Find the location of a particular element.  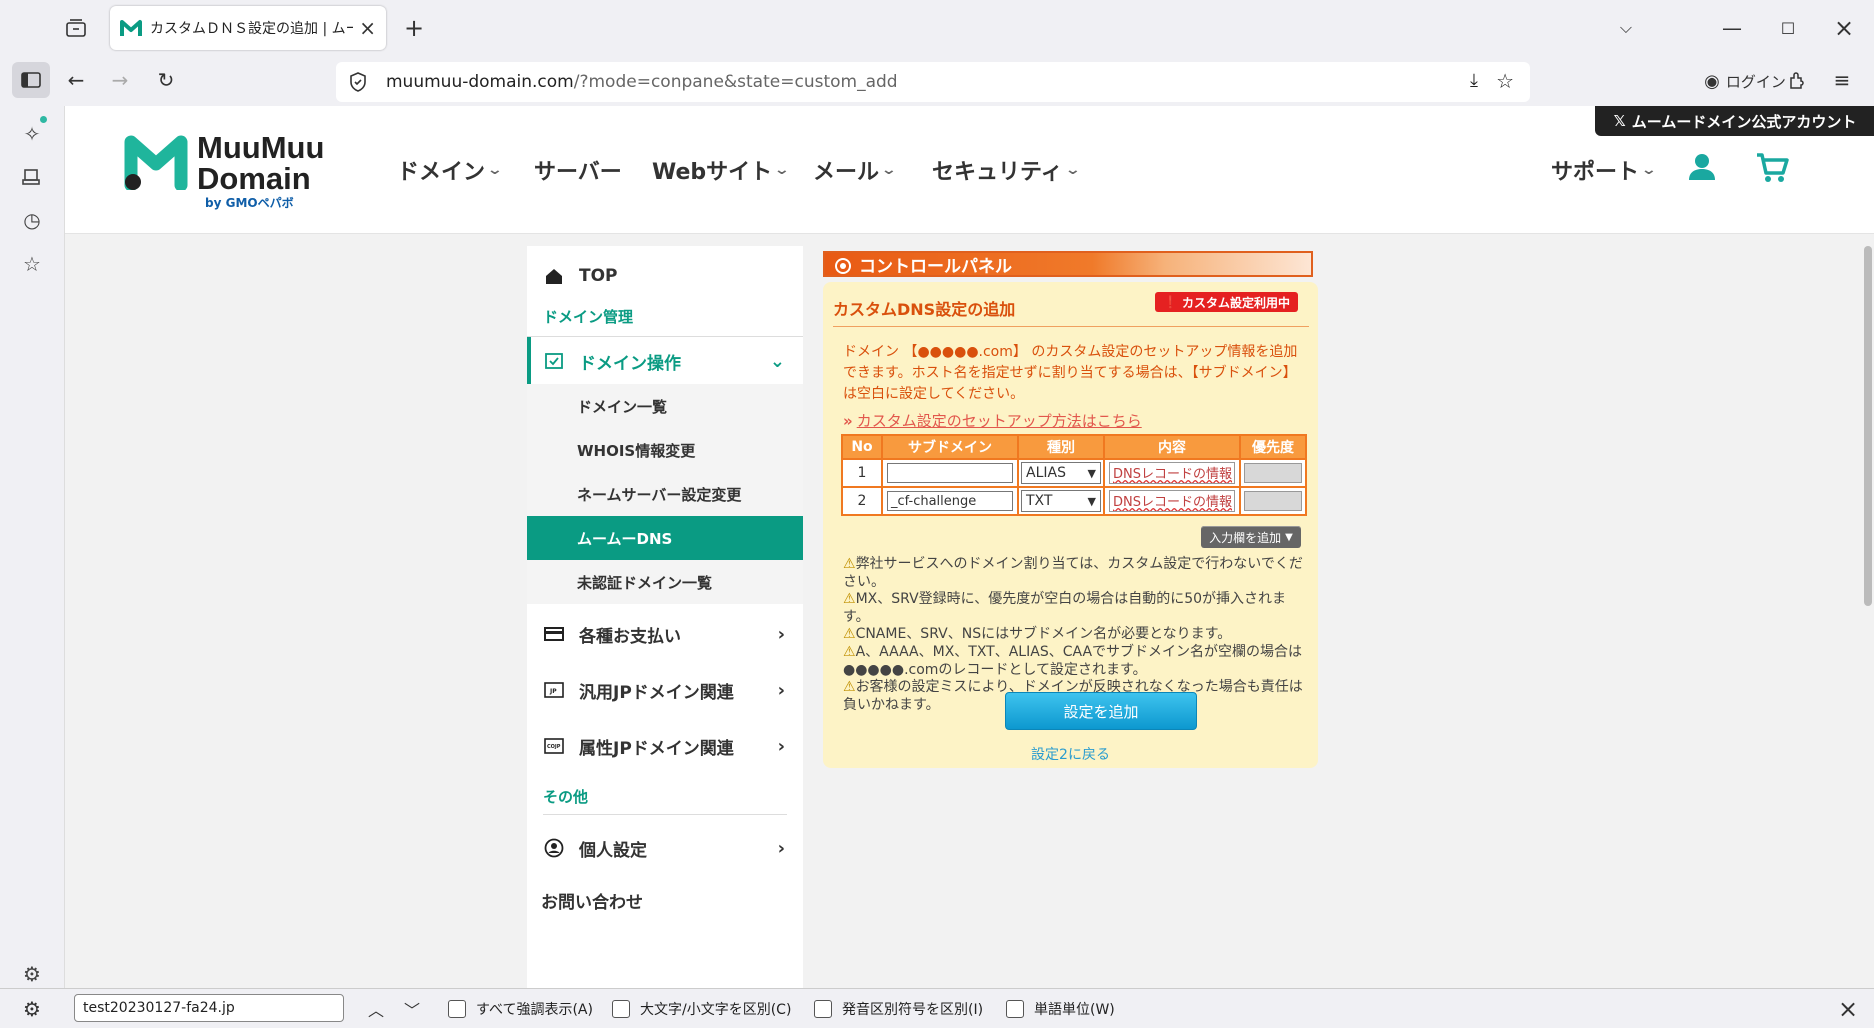

close-tab-icon: × is located at coordinates (367, 28).